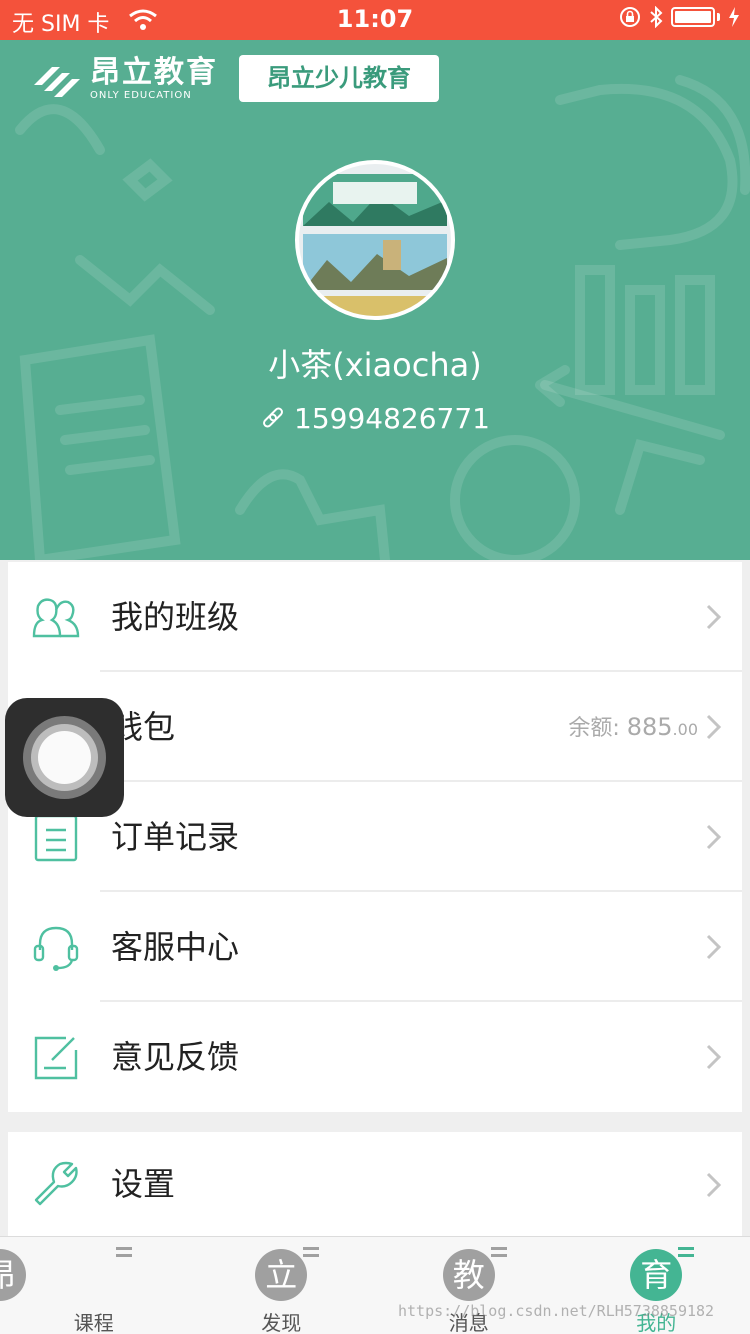 Image resolution: width=750 pixels, height=1334 pixels. What do you see at coordinates (375, 617) in the screenshot?
I see `menu-item-my-class: 我的班级` at bounding box center [375, 617].